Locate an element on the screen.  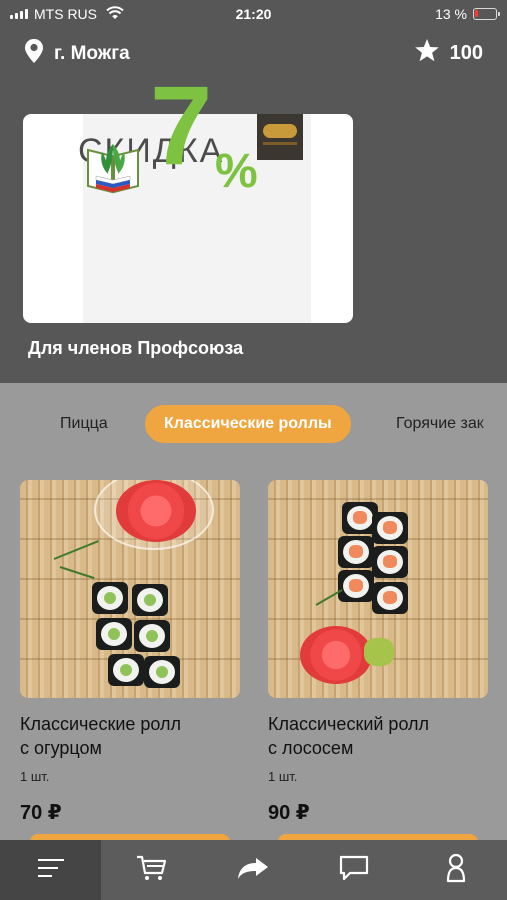
product-price: 70 ₽ is located at coordinates (41, 813).